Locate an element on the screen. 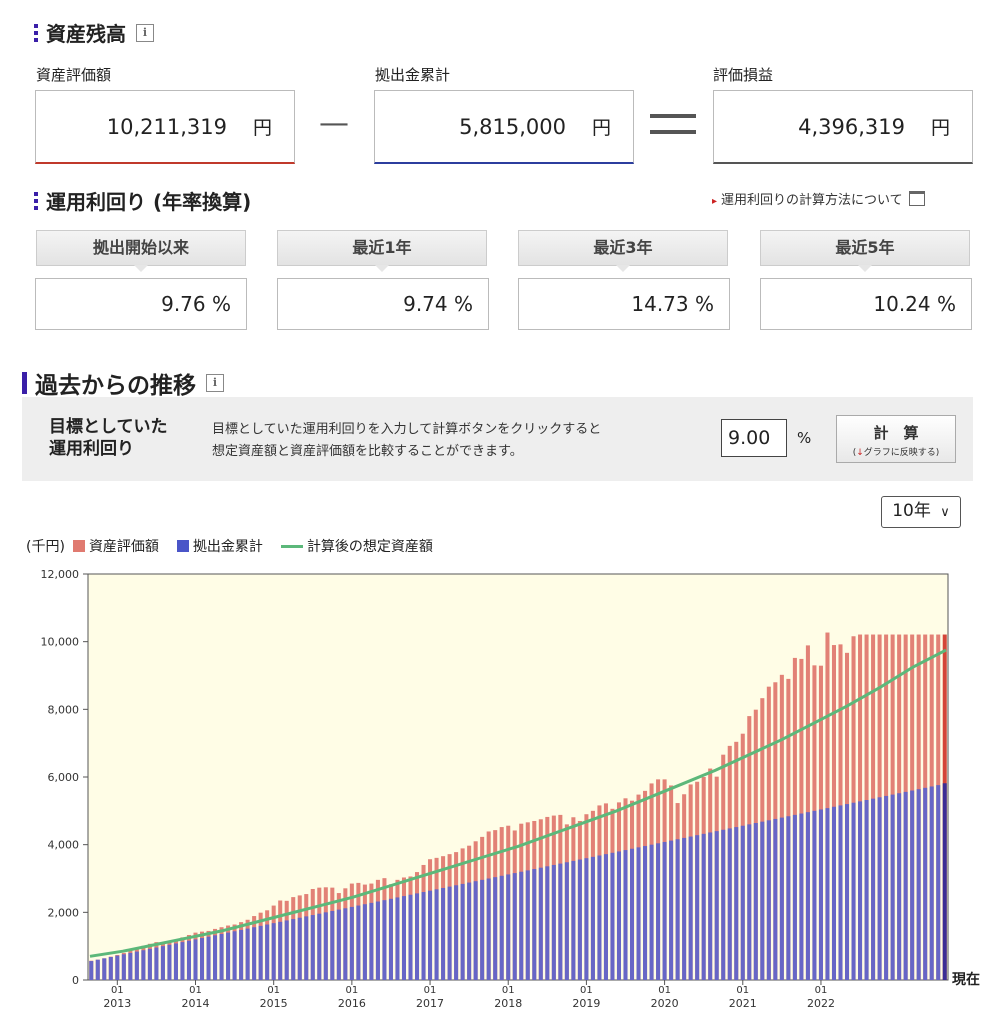  arrow-down-icon: ↓ is located at coordinates (860, 453).